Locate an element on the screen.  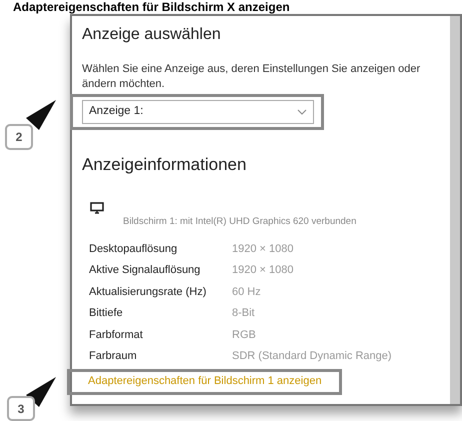
property-value: 8-Bit is located at coordinates (243, 313).